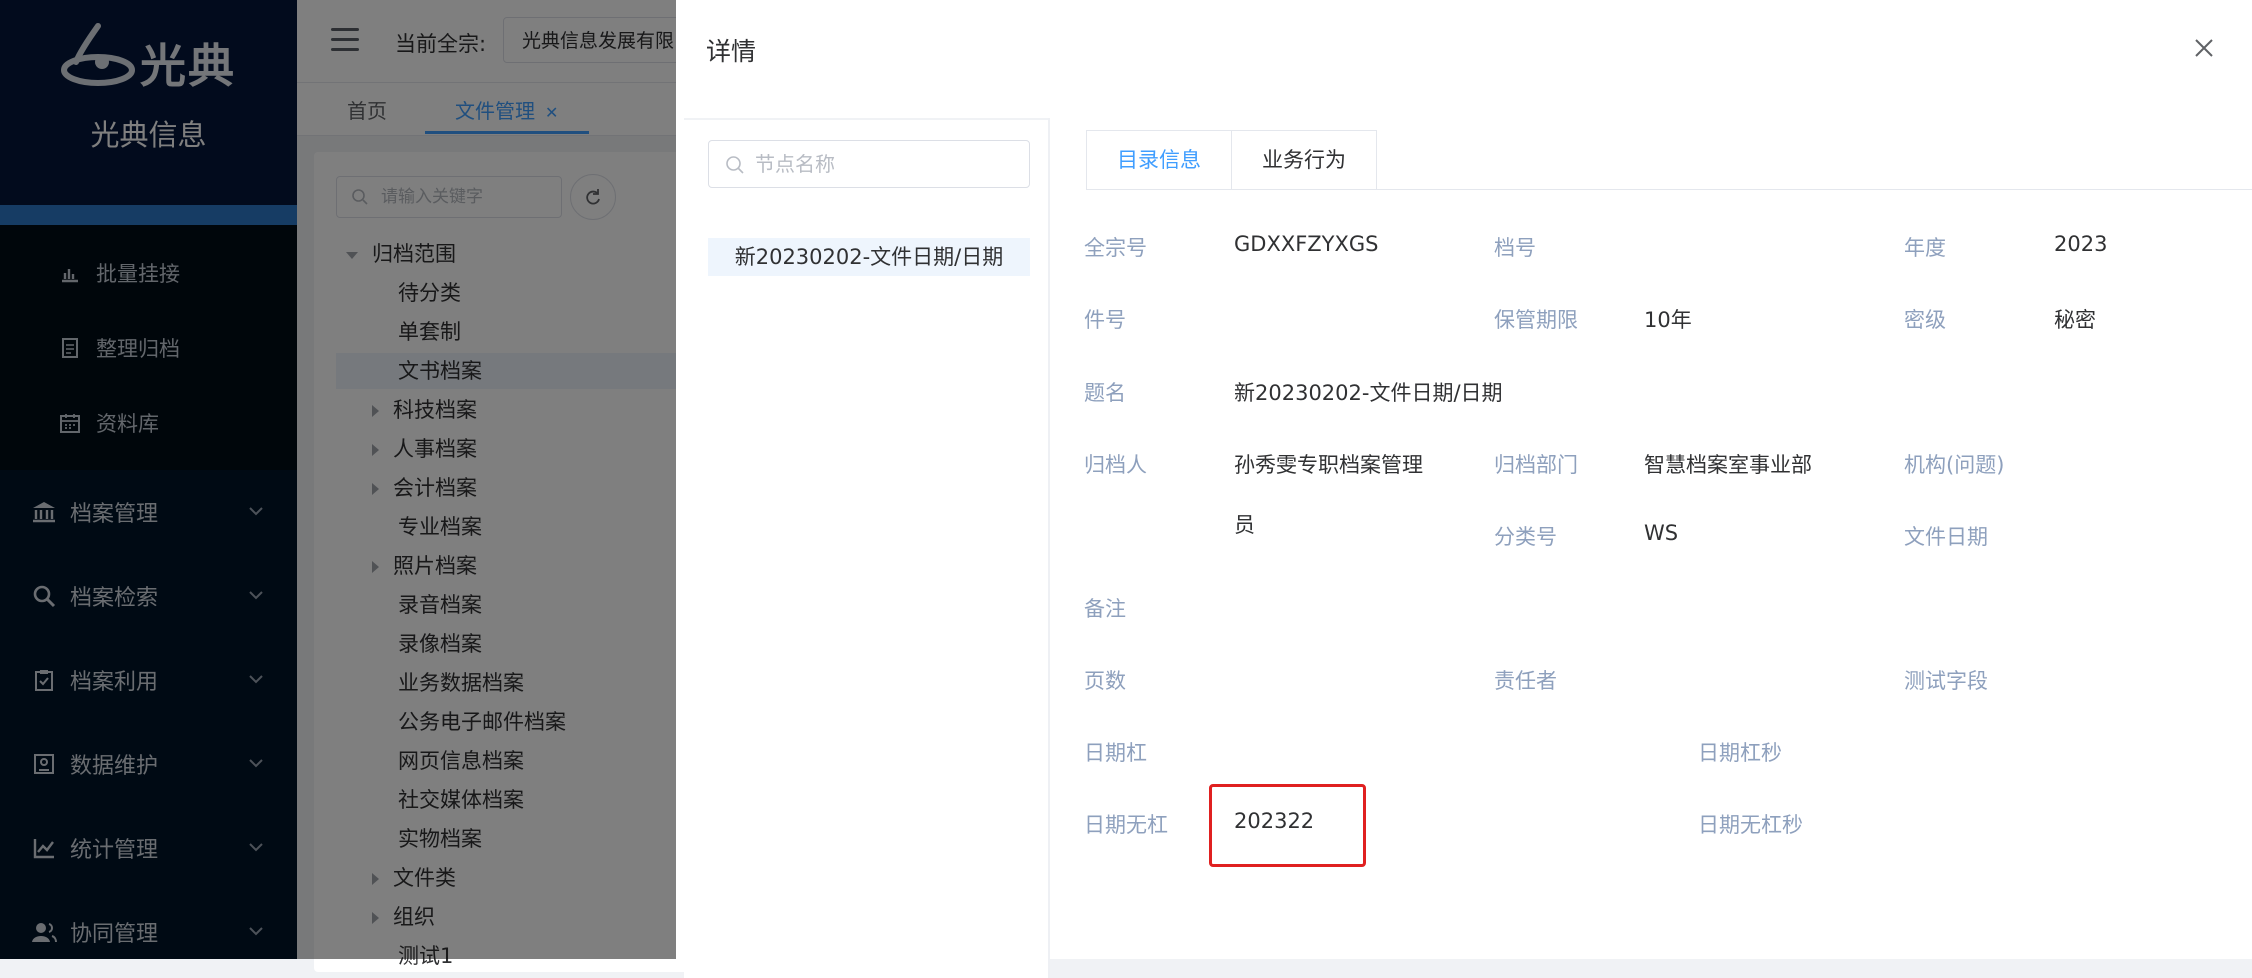 This screenshot has height=978, width=2252. What do you see at coordinates (1115, 753) in the screenshot?
I see `field-label-rqg: 日期杠` at bounding box center [1115, 753].